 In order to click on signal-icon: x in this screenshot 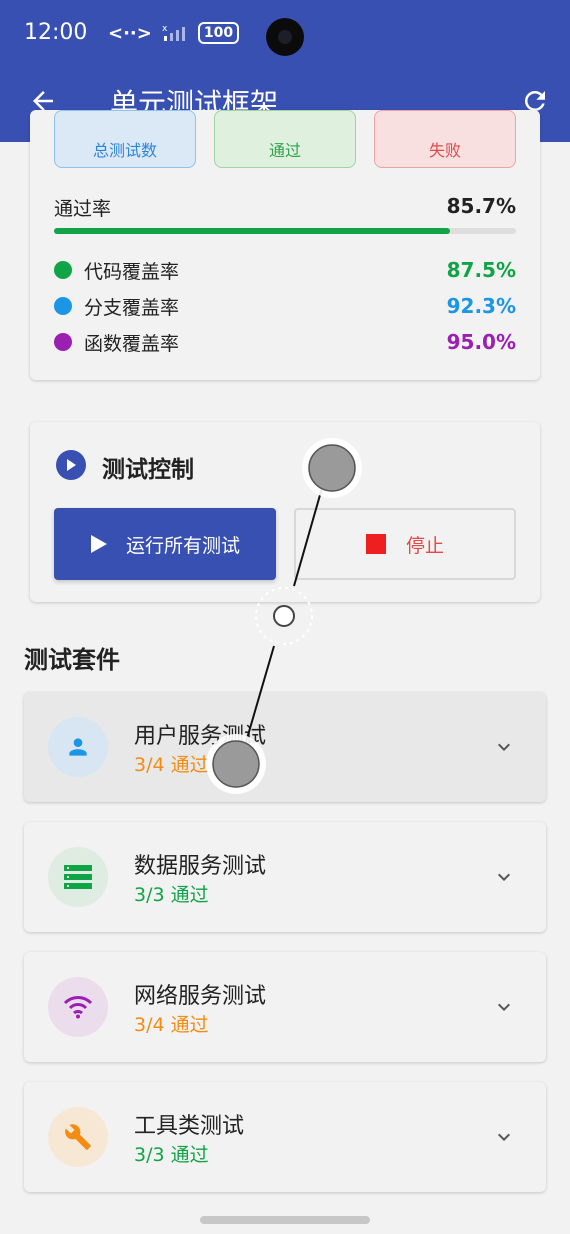, I will do `click(173, 32)`.